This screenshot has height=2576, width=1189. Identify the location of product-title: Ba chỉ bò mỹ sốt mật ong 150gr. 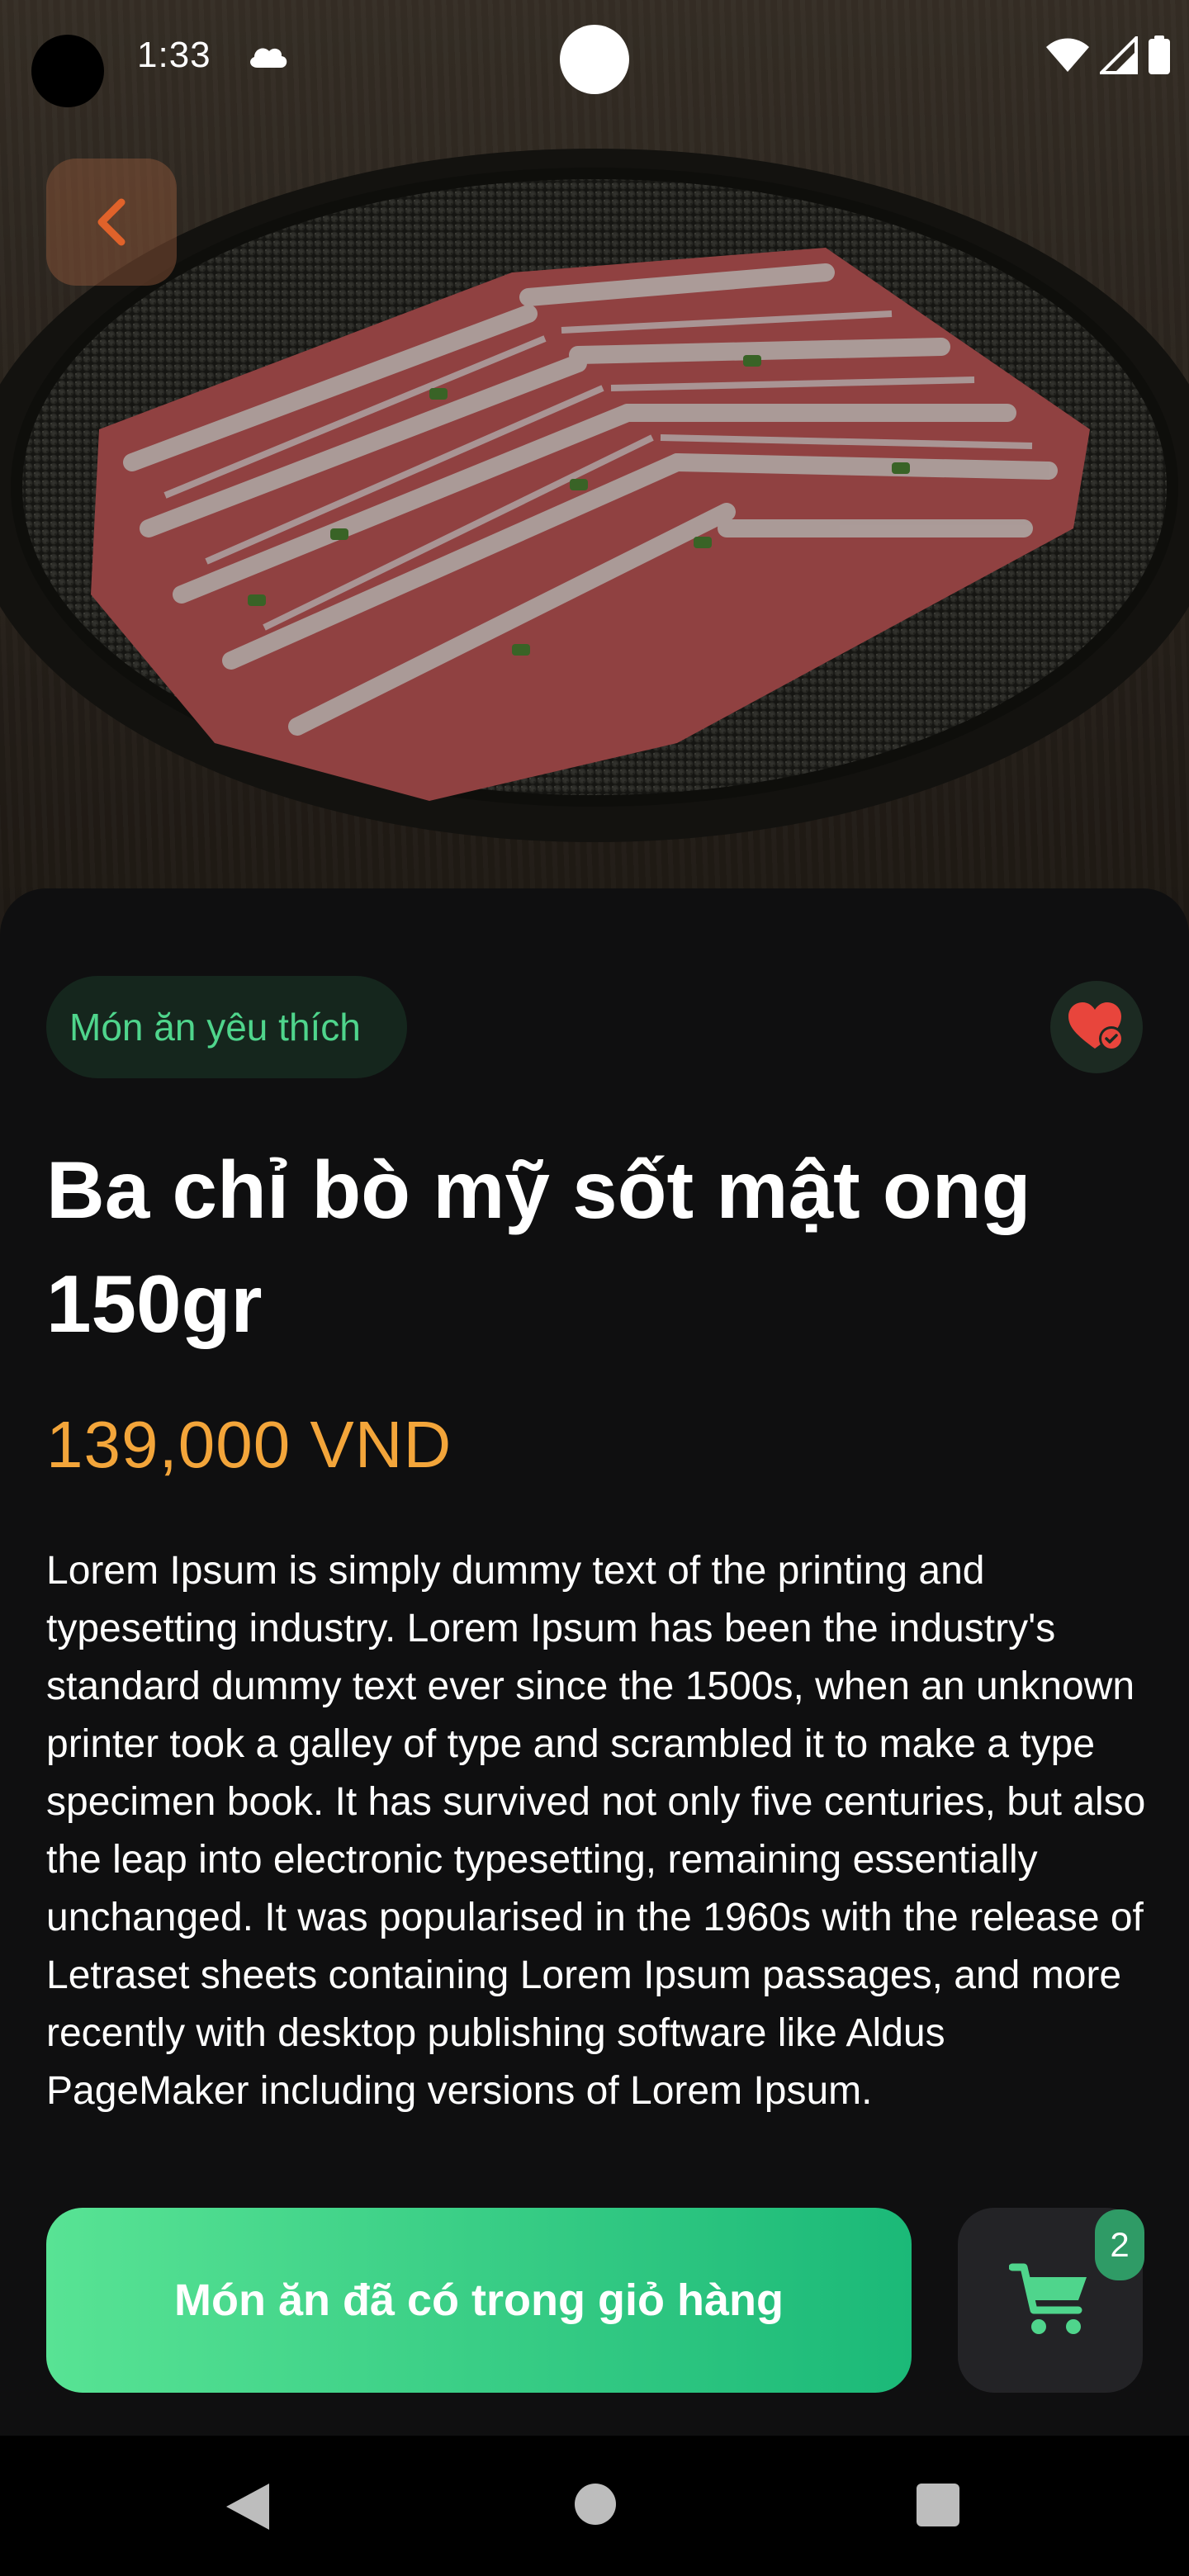
(538, 1246).